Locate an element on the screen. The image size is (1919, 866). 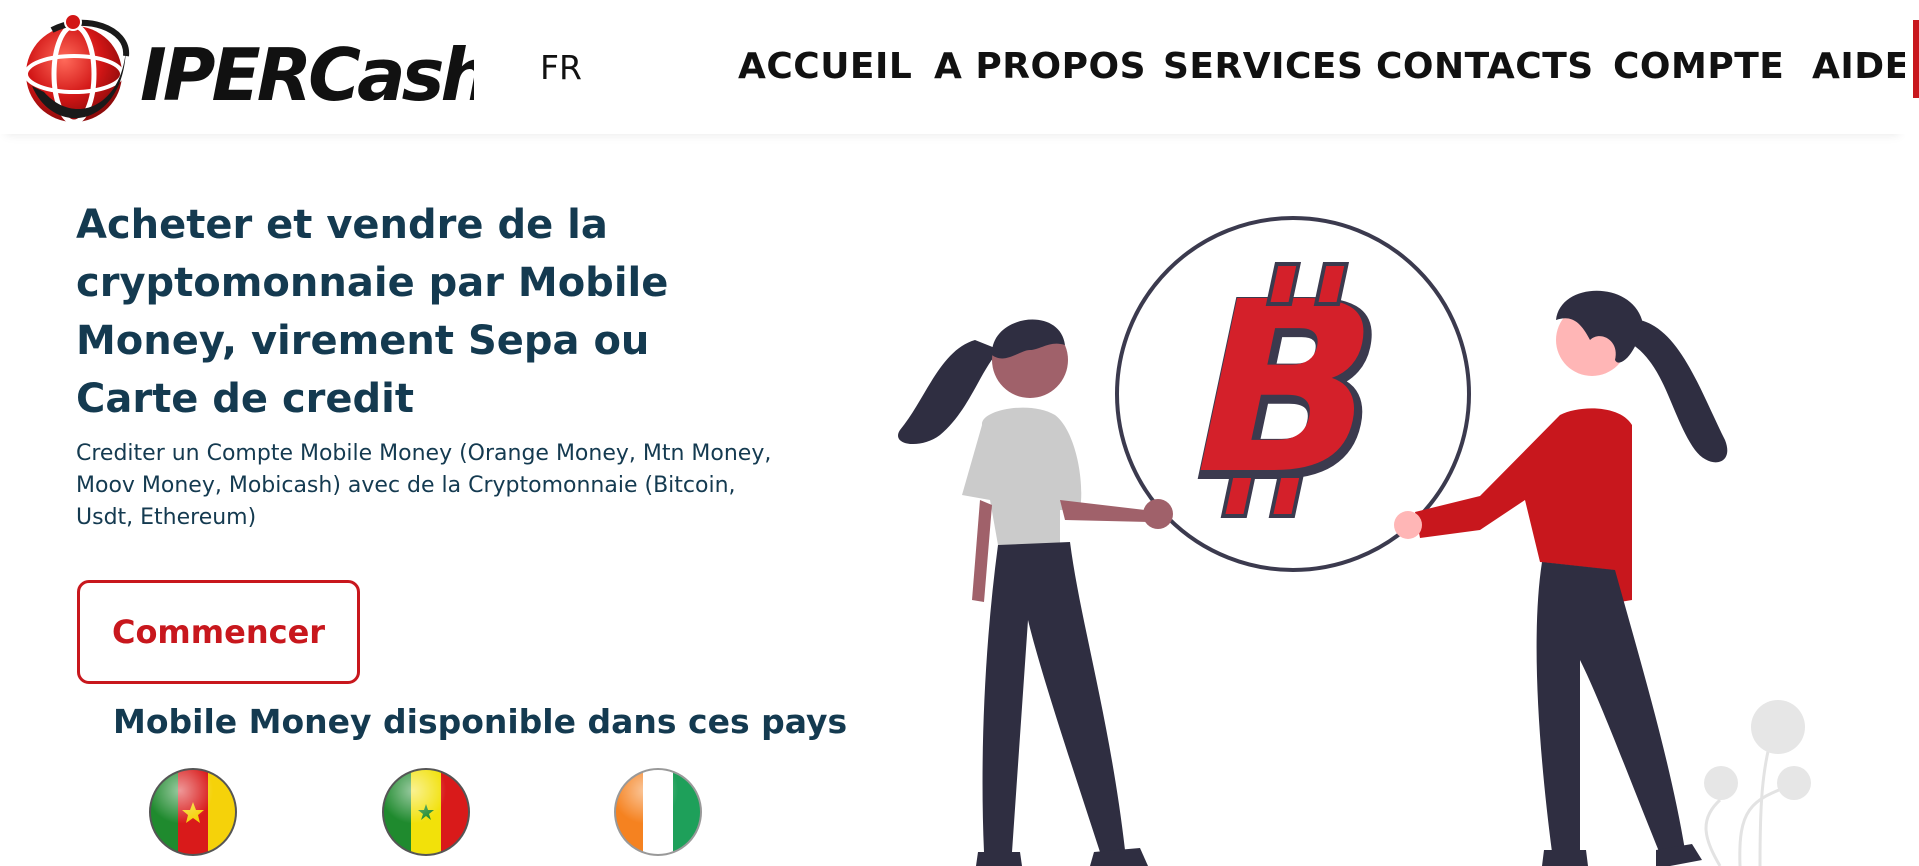
nav-item-aide: AIDE is located at coordinates (1861, 66).